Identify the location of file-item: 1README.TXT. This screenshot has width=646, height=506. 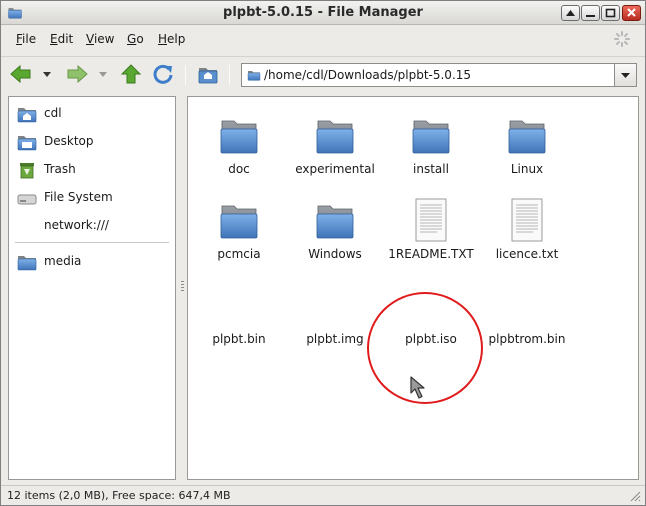
(431, 226).